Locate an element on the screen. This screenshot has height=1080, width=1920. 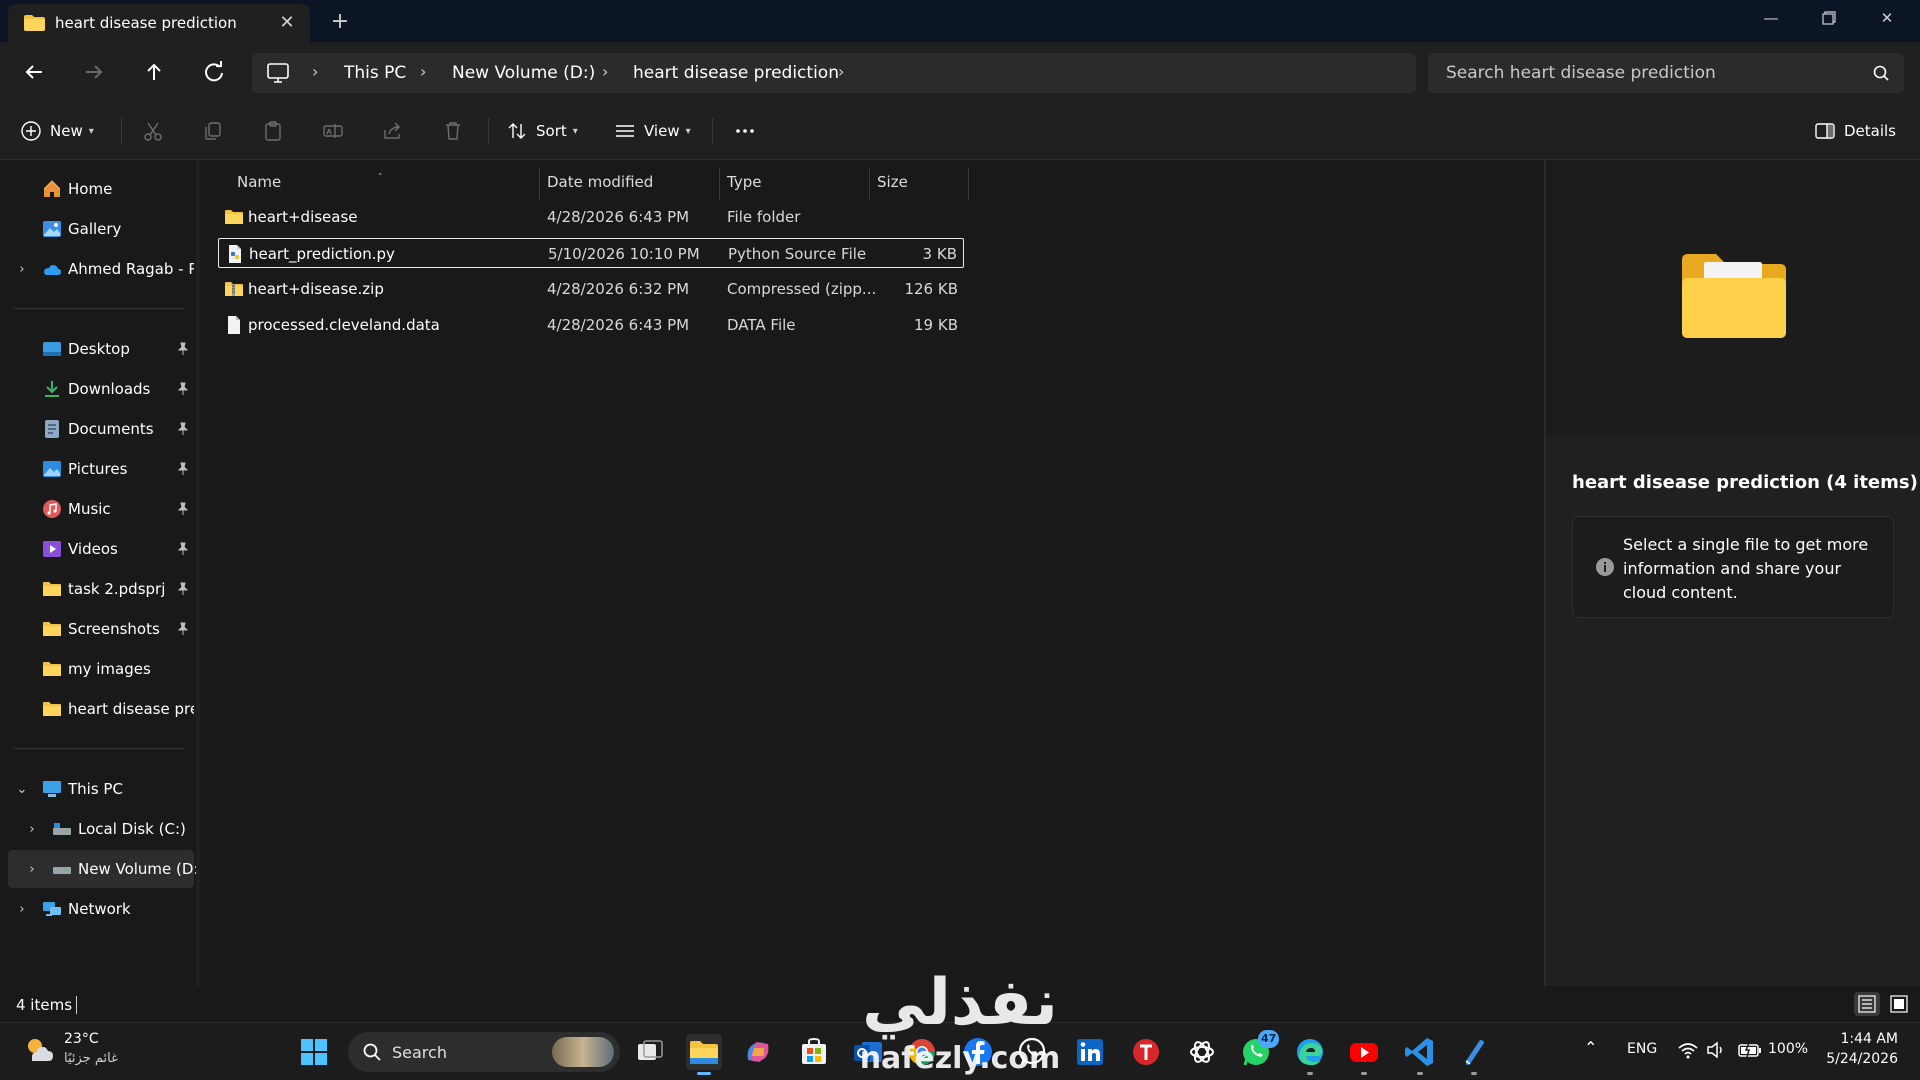
close-tab-button: ✕ is located at coordinates (287, 23).